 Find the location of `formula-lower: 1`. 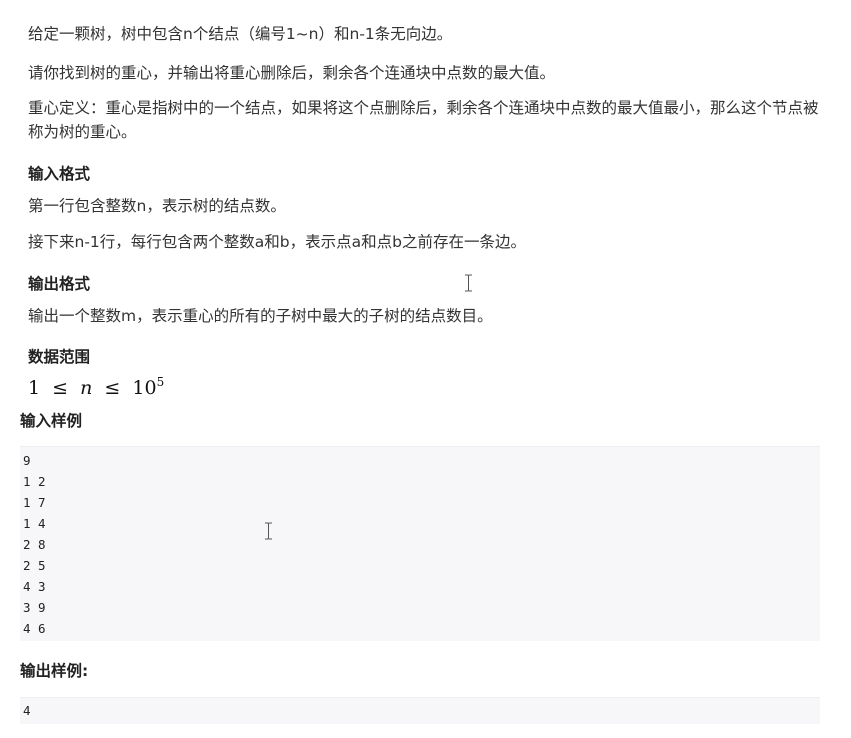

formula-lower: 1 is located at coordinates (34, 388).